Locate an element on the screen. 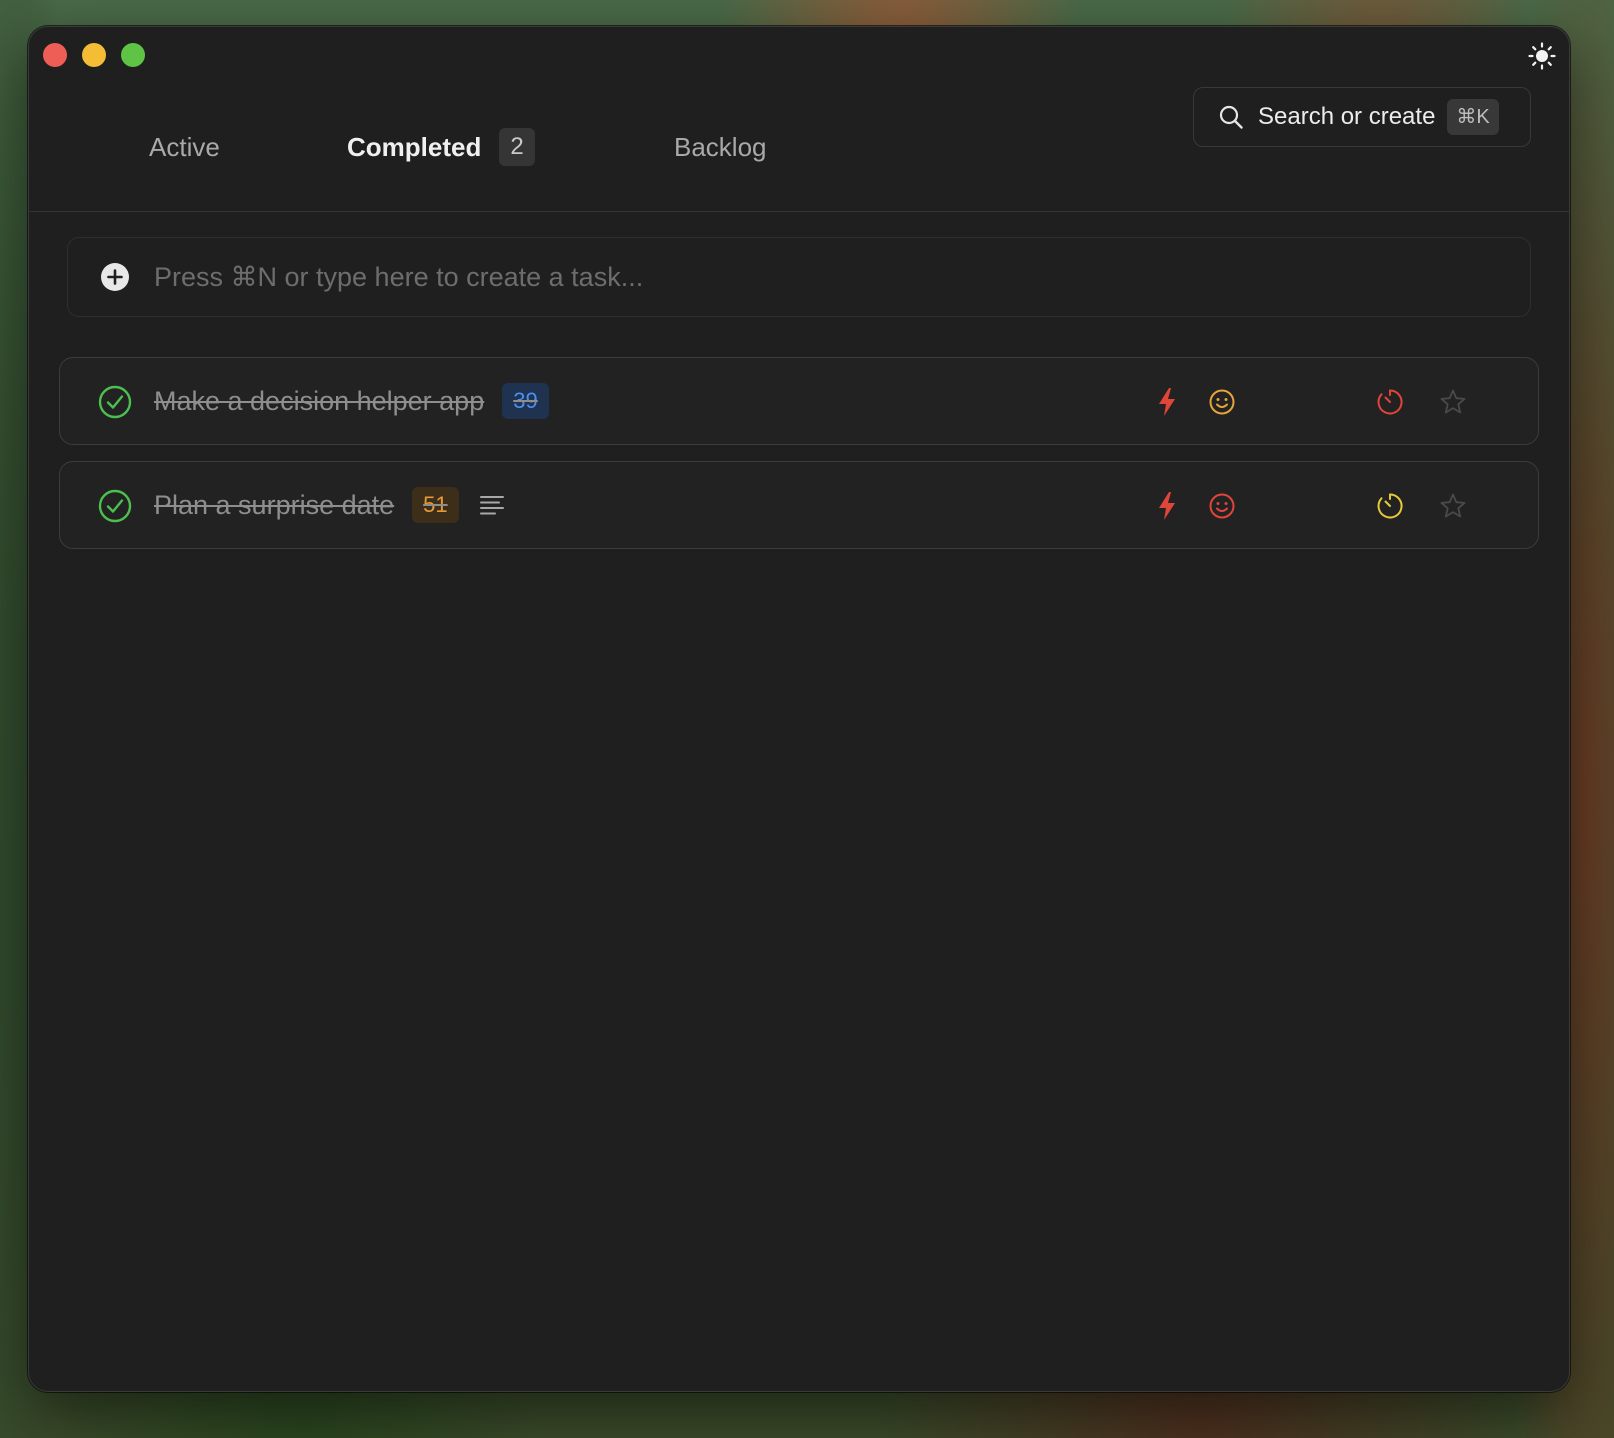  task-title-wrap: Plan a surprise date 51 is located at coordinates (329, 505).